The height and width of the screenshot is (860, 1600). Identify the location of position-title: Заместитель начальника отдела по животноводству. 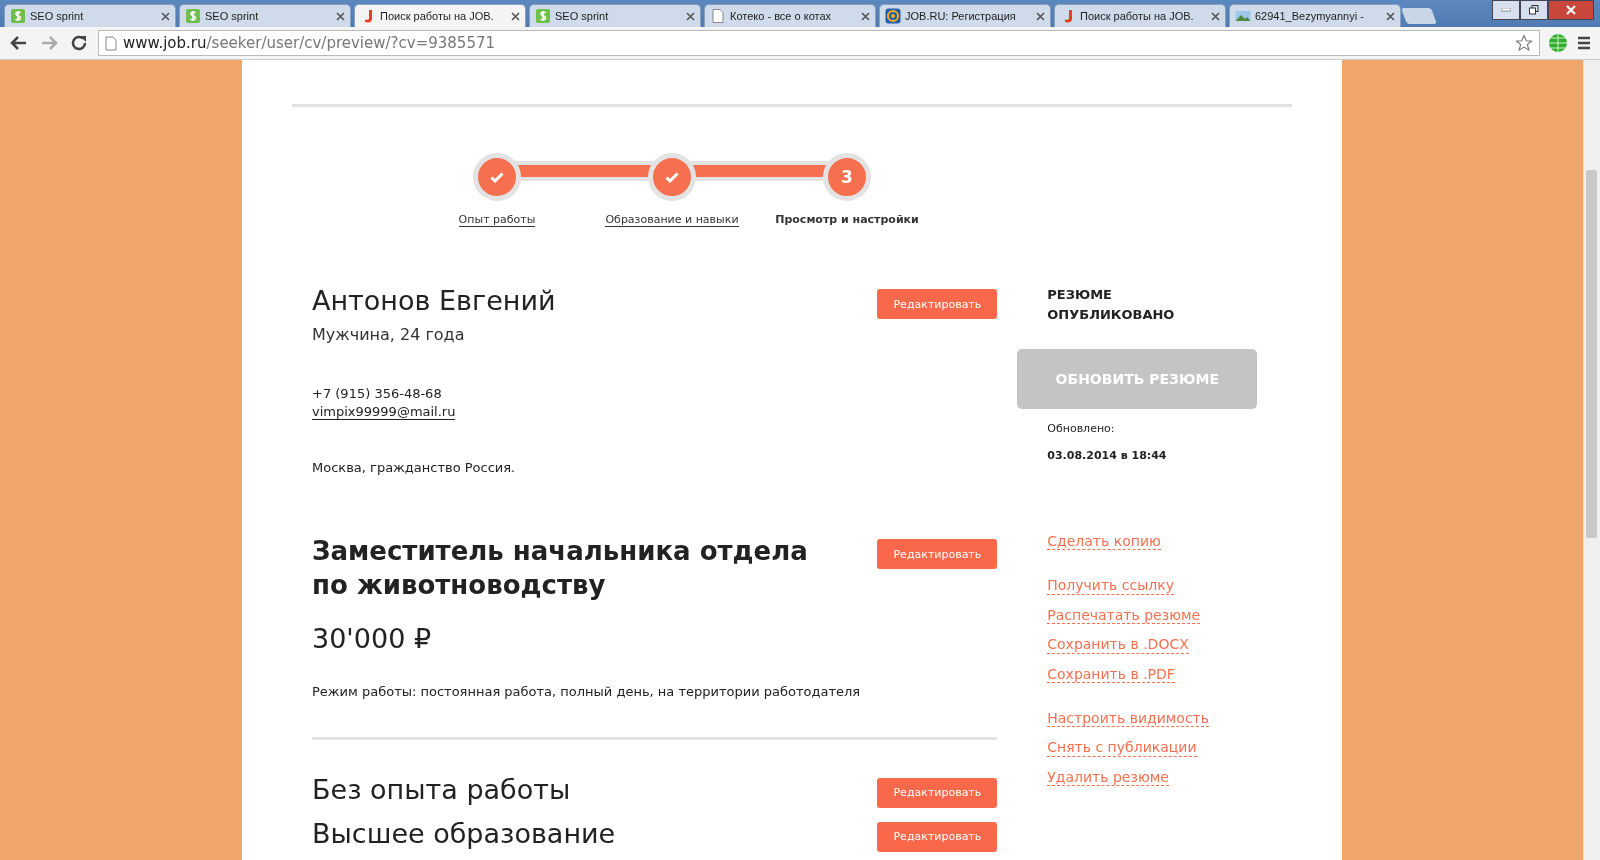
(560, 568).